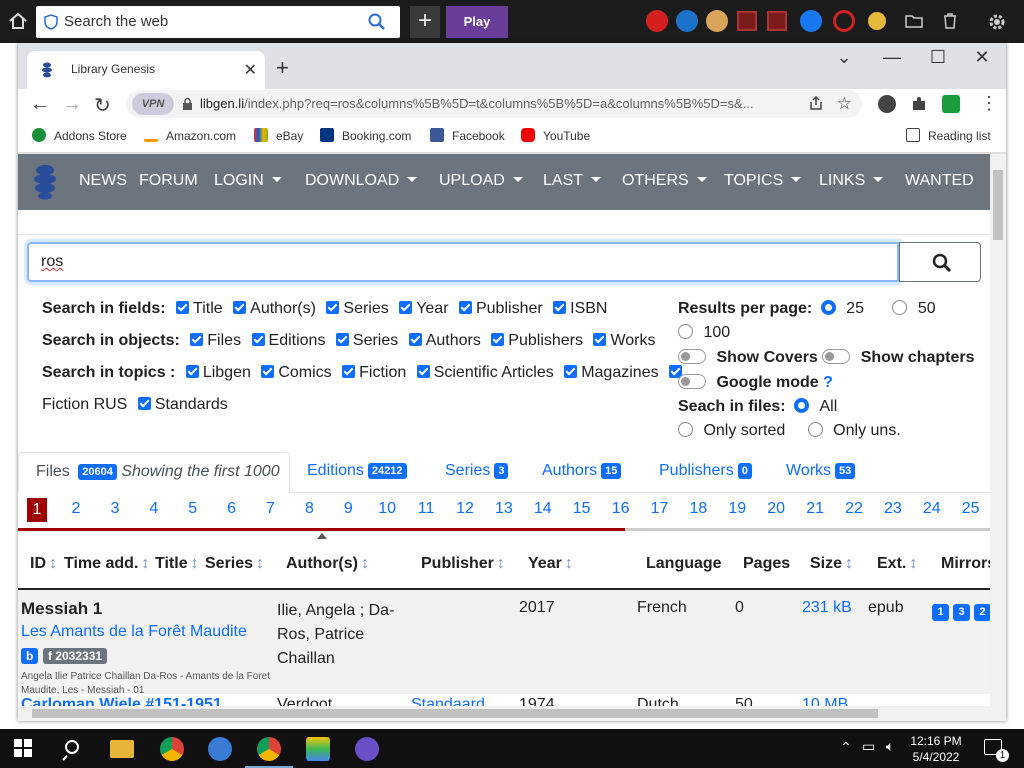 The image size is (1024, 768). Describe the element at coordinates (75, 656) in the screenshot. I see `row-badge-file: f 2032331` at that location.